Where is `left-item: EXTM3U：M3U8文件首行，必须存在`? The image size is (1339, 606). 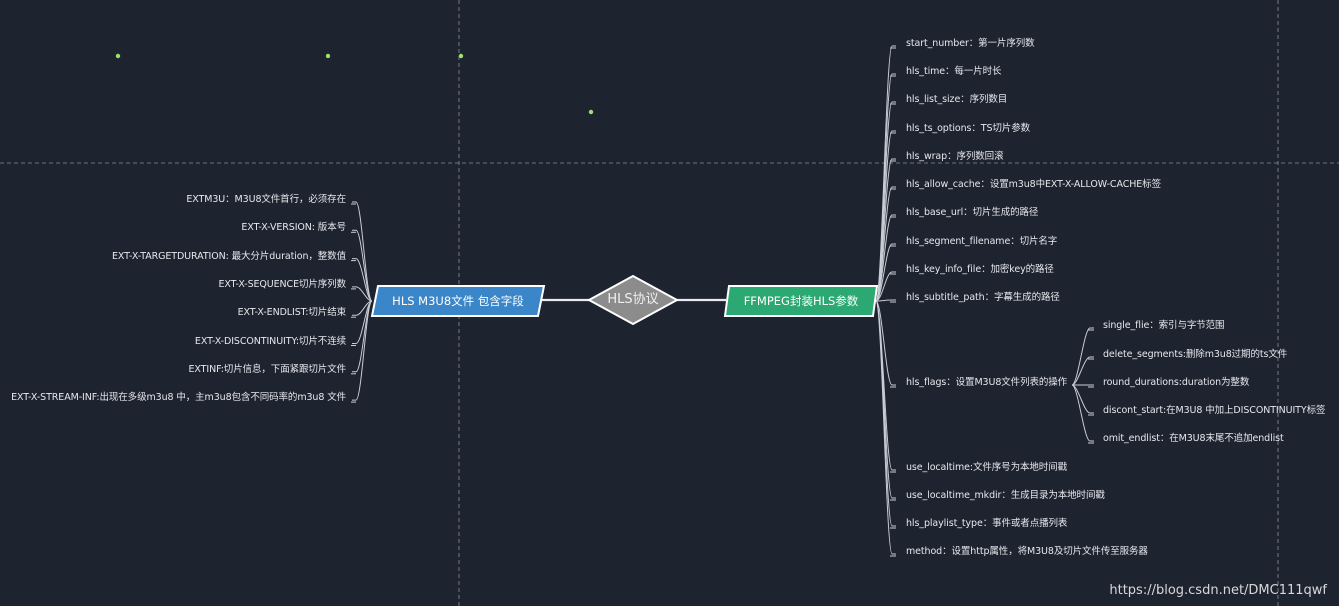
left-item: EXTM3U：M3U8文件首行，必须存在 is located at coordinates (266, 199).